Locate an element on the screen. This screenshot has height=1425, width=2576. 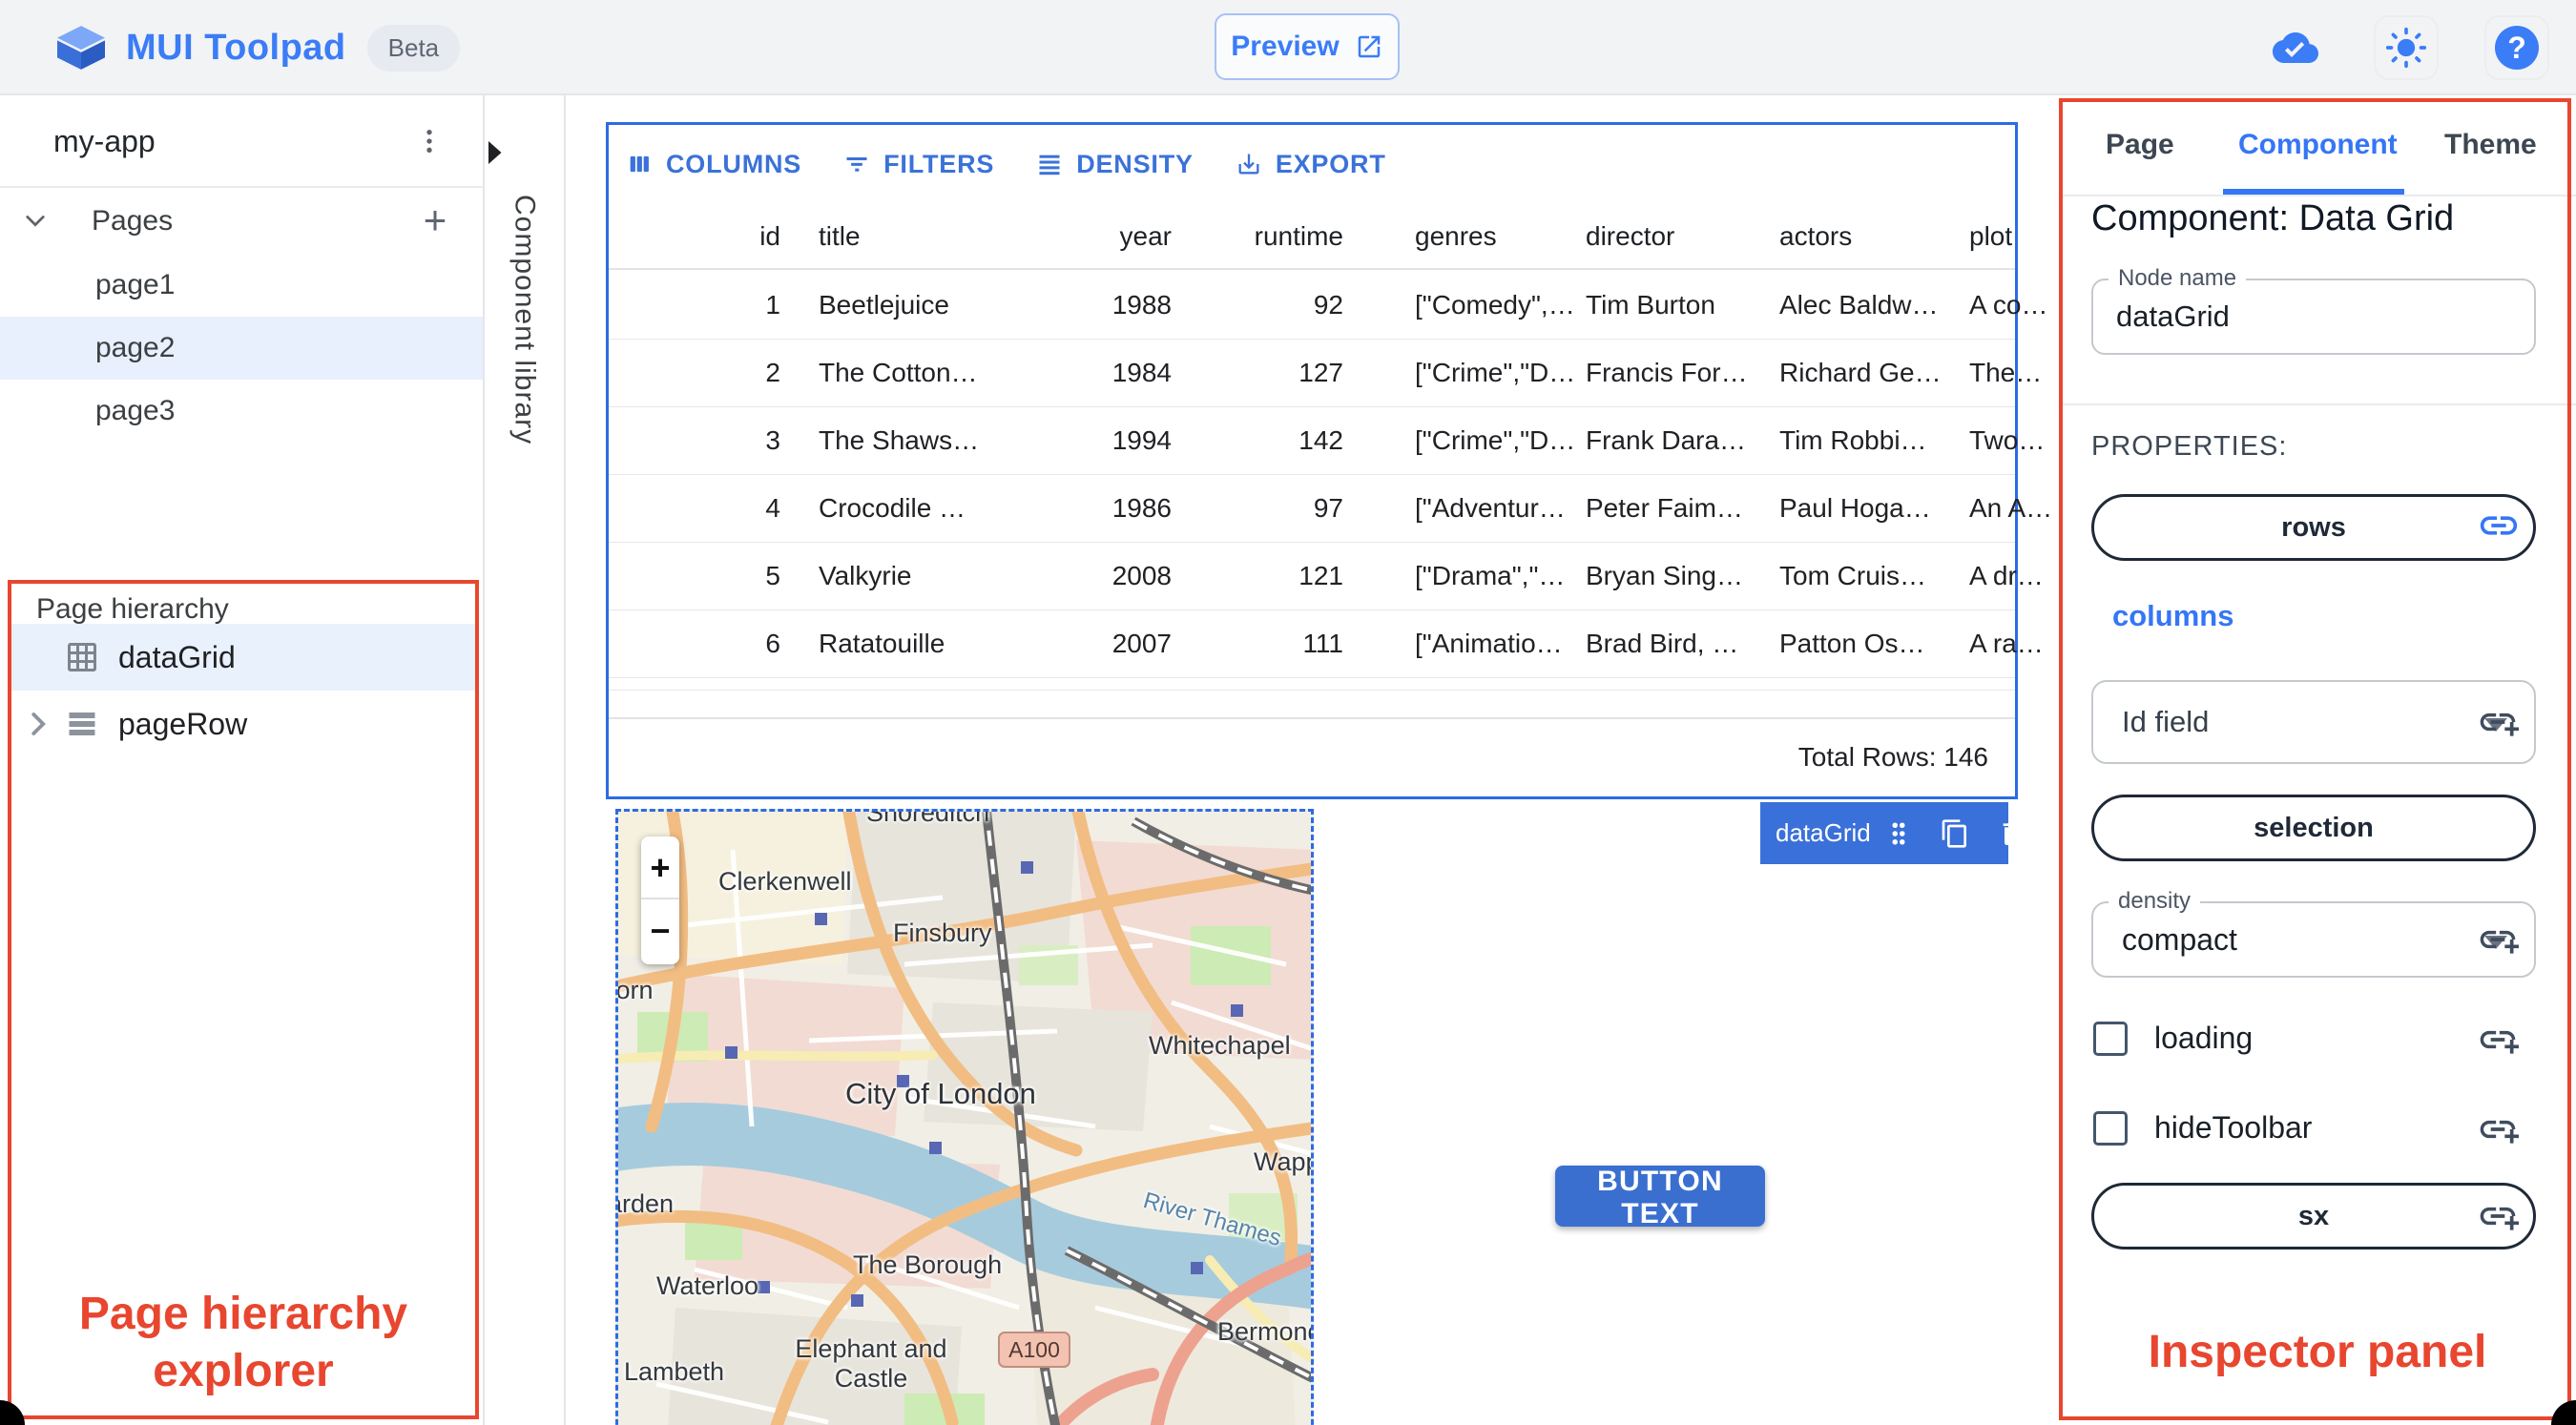
column-header: runtime is located at coordinates (1262, 236).